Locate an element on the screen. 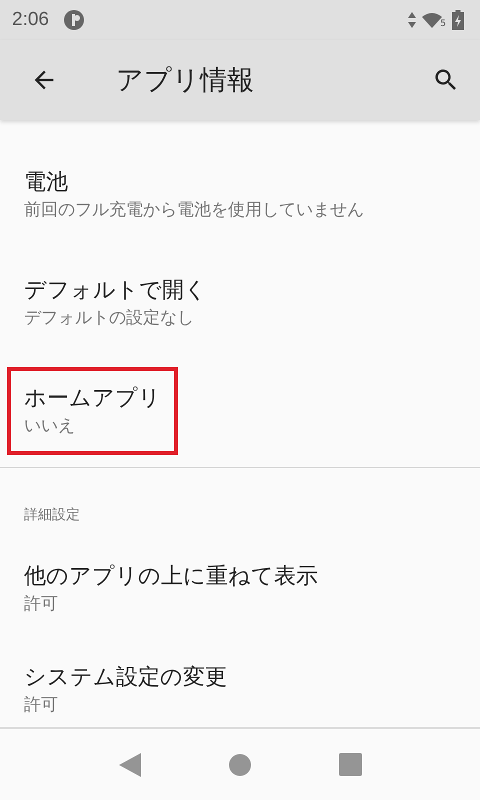 Image resolution: width=480 pixels, height=800 pixels. recents-nav-icon is located at coordinates (350, 764).